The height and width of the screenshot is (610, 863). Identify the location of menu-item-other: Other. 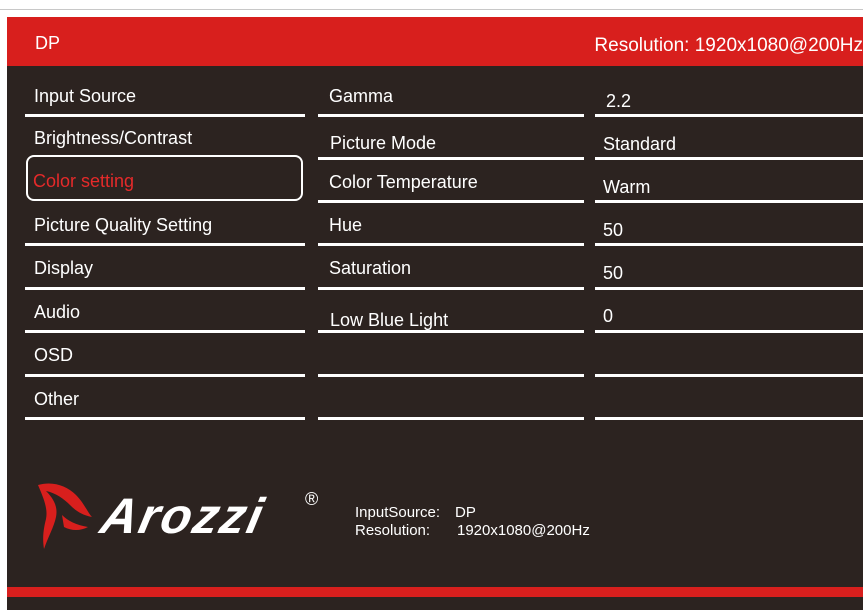
(56, 399).